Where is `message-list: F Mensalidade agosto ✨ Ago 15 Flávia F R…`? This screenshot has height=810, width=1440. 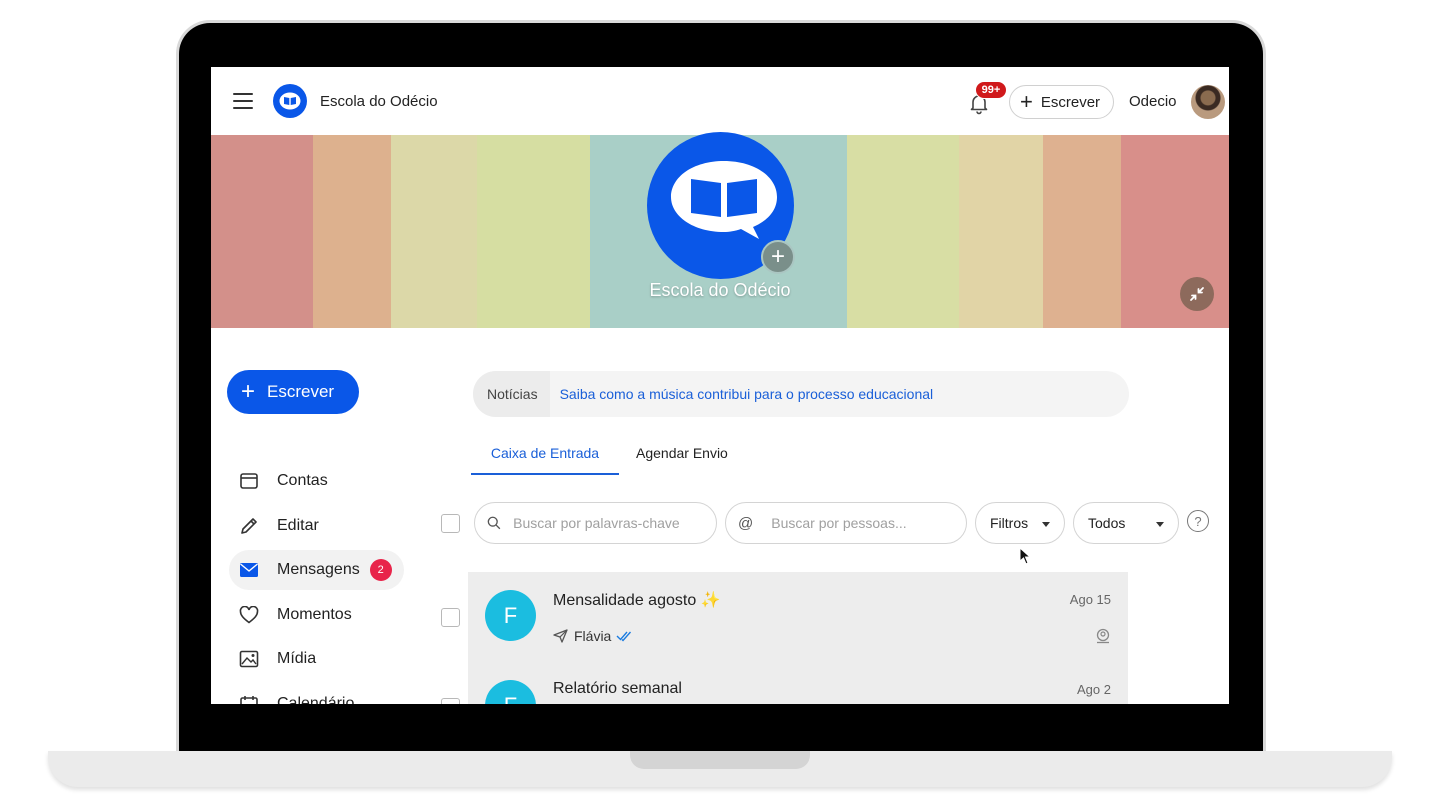 message-list: F Mensalidade agosto ✨ Ago 15 Flávia F R… is located at coordinates (798, 638).